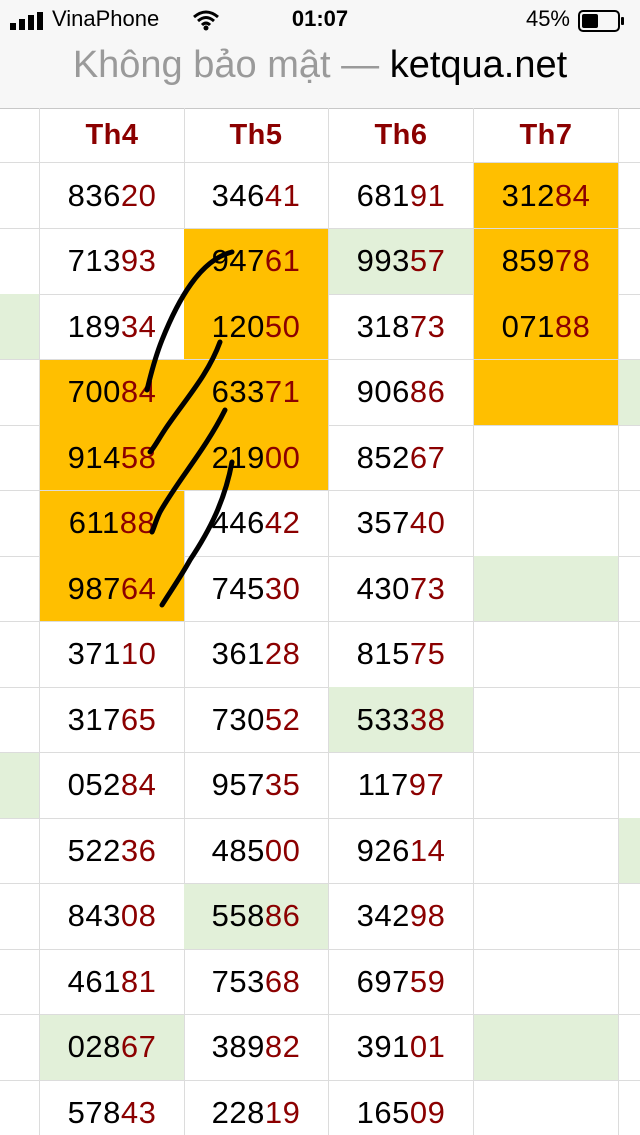 The height and width of the screenshot is (1135, 640). What do you see at coordinates (238, 522) in the screenshot?
I see `number-prefix: 446` at bounding box center [238, 522].